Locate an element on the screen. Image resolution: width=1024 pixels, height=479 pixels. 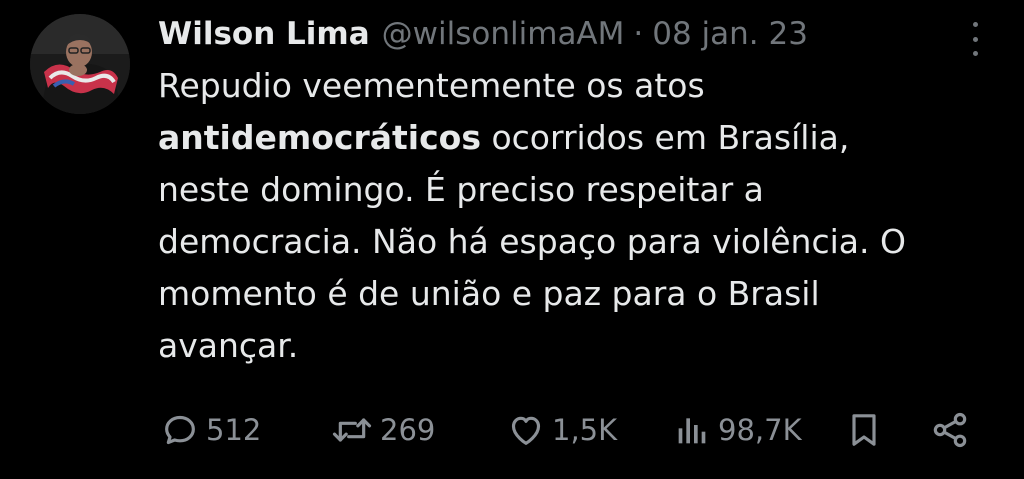
avatar is located at coordinates (80, 64).